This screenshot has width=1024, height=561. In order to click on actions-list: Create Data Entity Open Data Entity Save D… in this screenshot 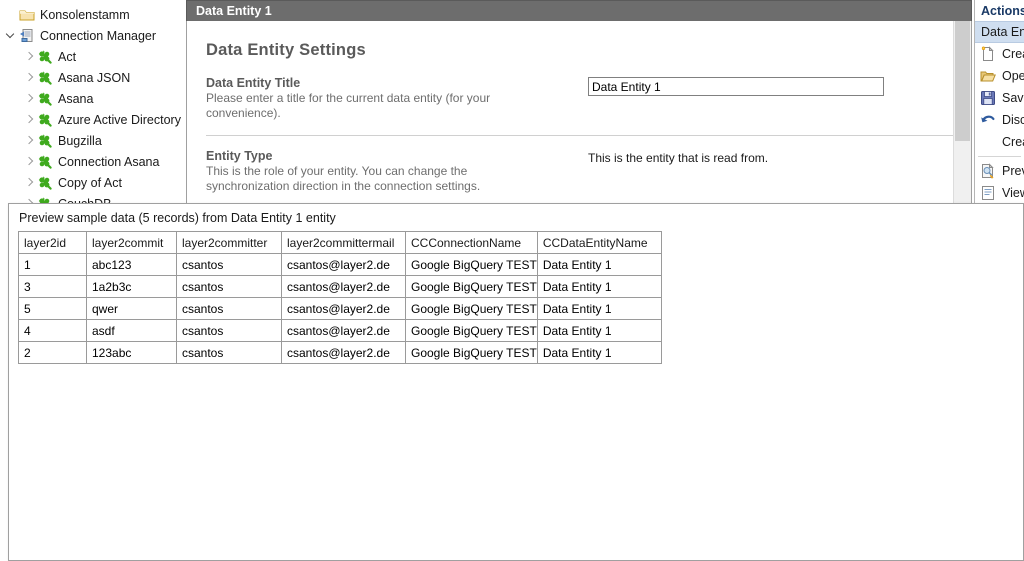, I will do `click(999, 123)`.